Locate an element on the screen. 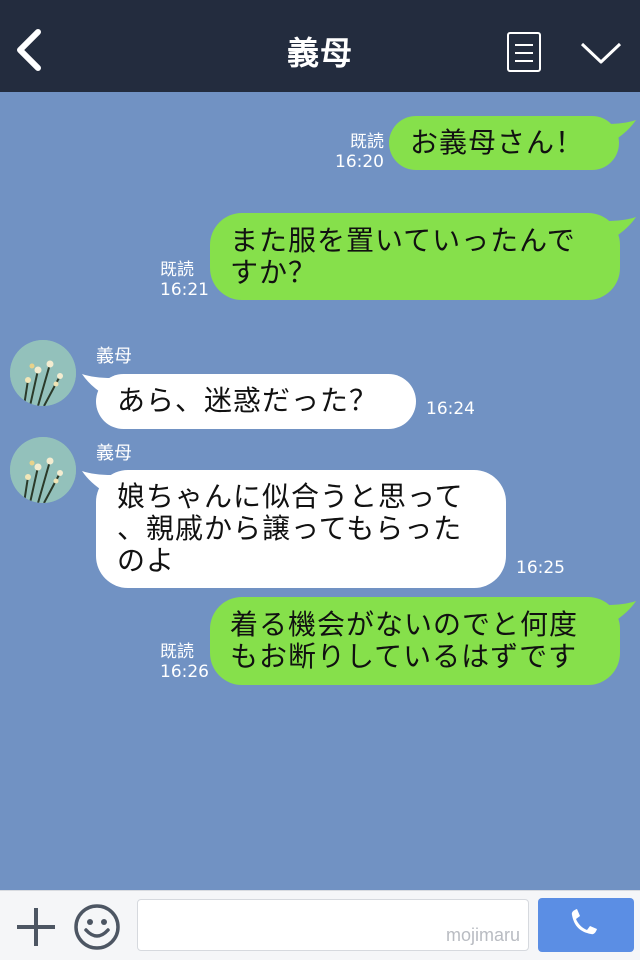 Image resolution: width=640 pixels, height=960 pixels. message-time: 16:21 is located at coordinates (184, 290).